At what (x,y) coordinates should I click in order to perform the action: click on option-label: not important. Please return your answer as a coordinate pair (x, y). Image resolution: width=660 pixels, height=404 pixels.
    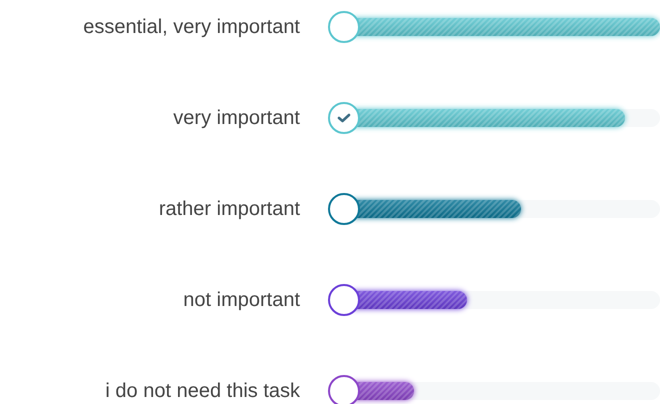
    Looking at the image, I should click on (241, 300).